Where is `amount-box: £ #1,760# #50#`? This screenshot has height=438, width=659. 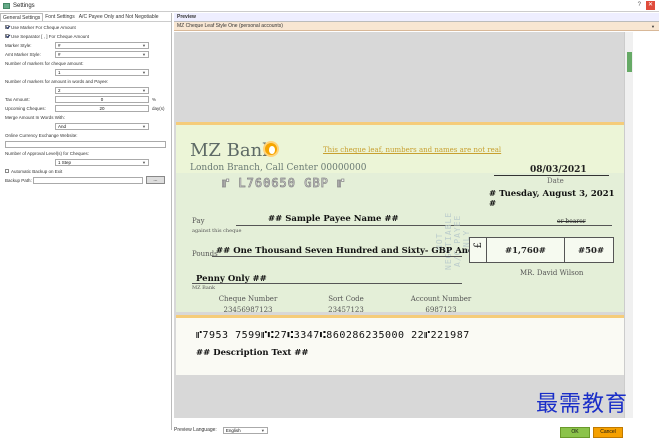
amount-box: £ #1,760# #50# is located at coordinates (541, 250).